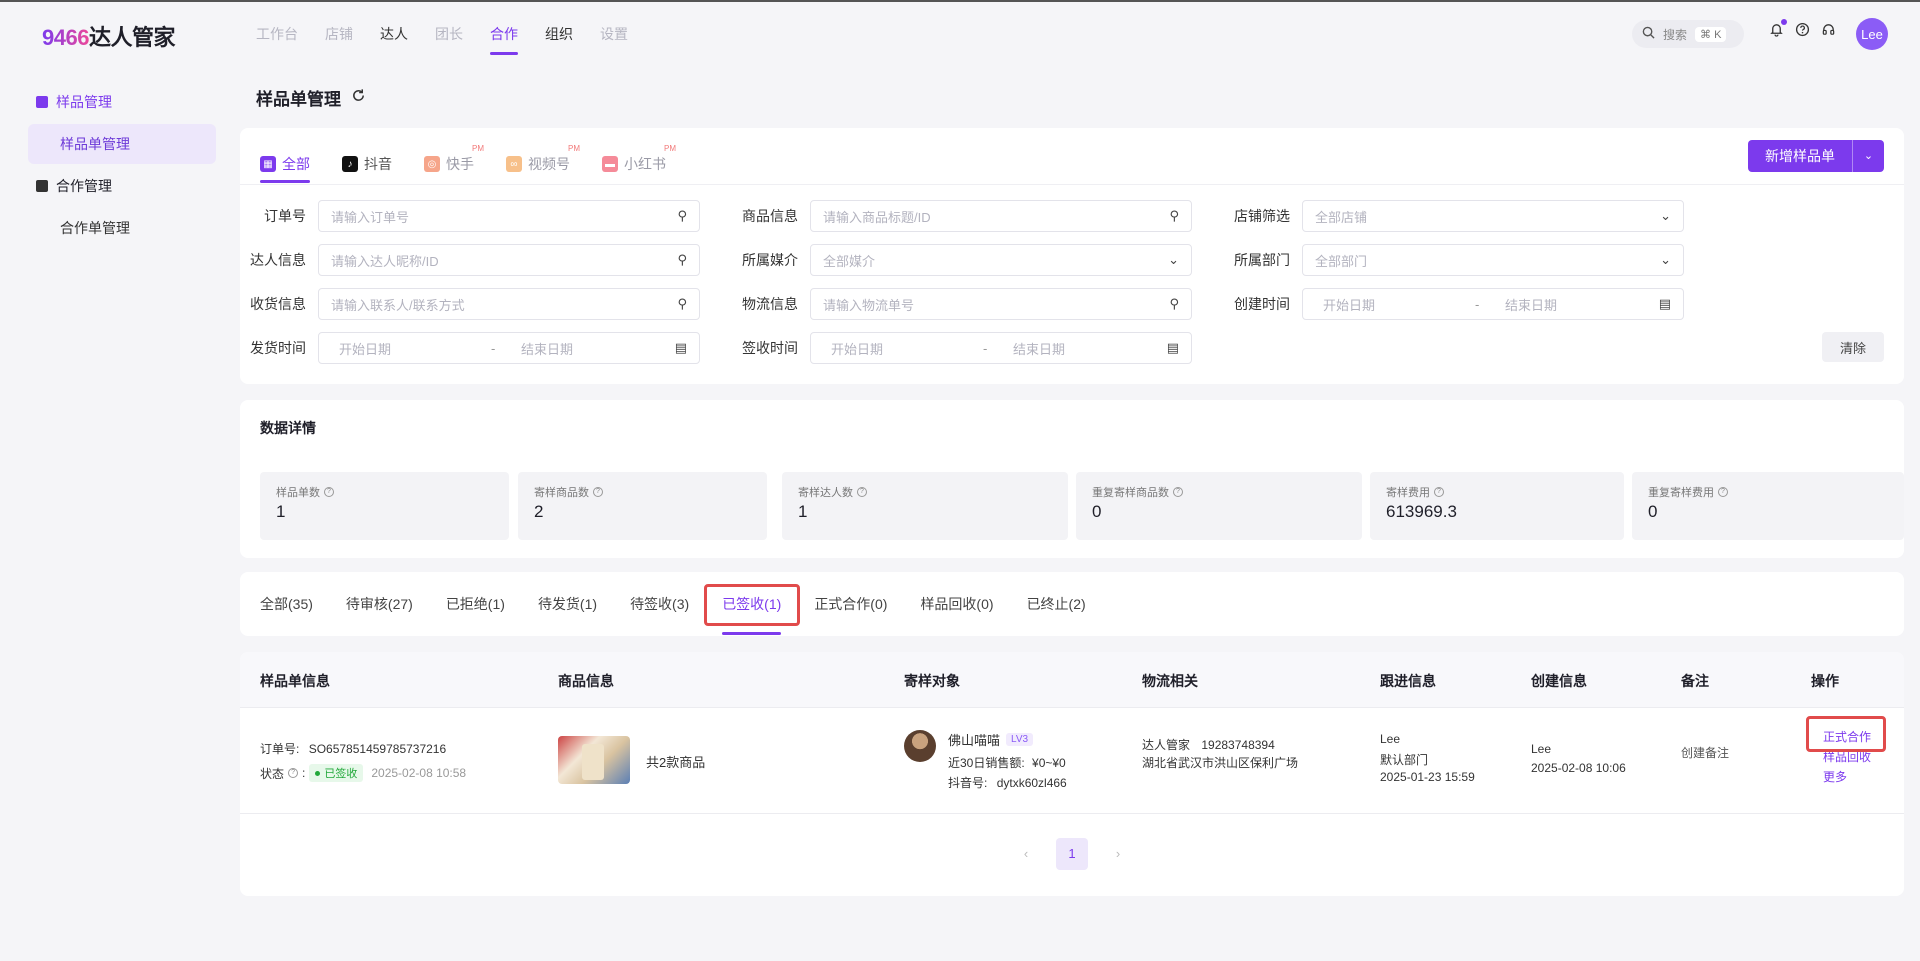 The width and height of the screenshot is (1920, 961). Describe the element at coordinates (394, 41) in the screenshot. I see `nav-talent: 达人` at that location.